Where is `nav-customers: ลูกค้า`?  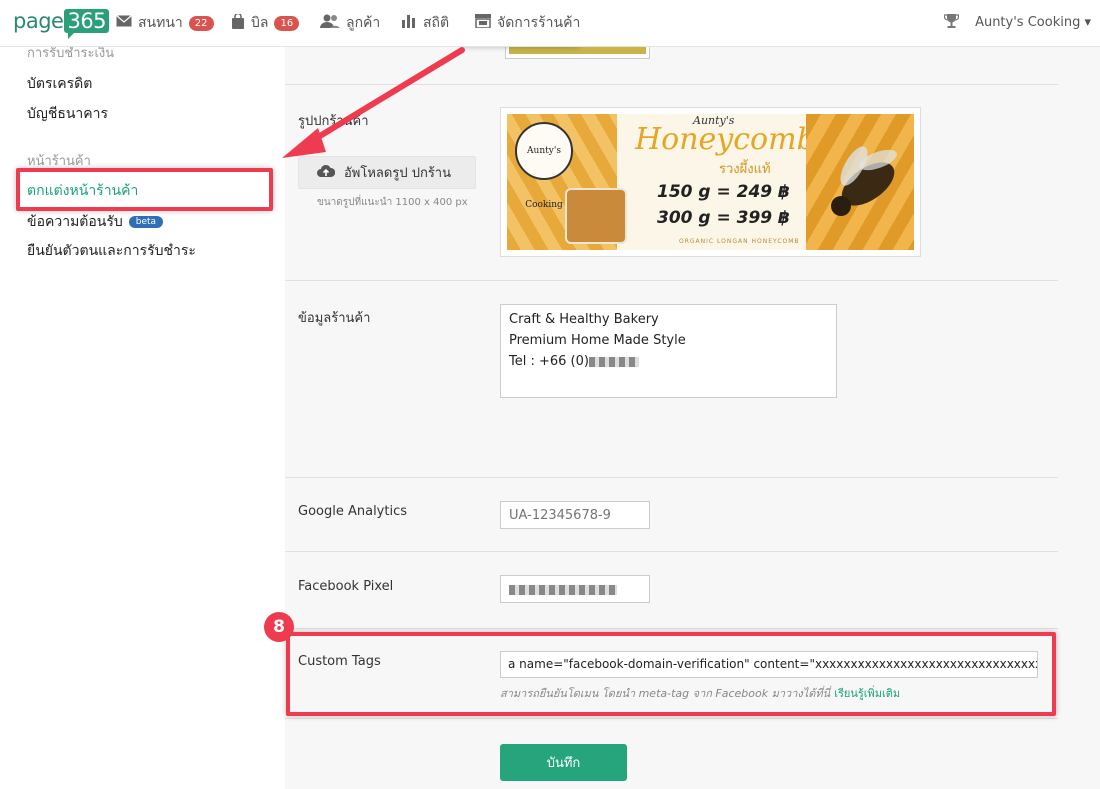 nav-customers: ลูกค้า is located at coordinates (350, 23).